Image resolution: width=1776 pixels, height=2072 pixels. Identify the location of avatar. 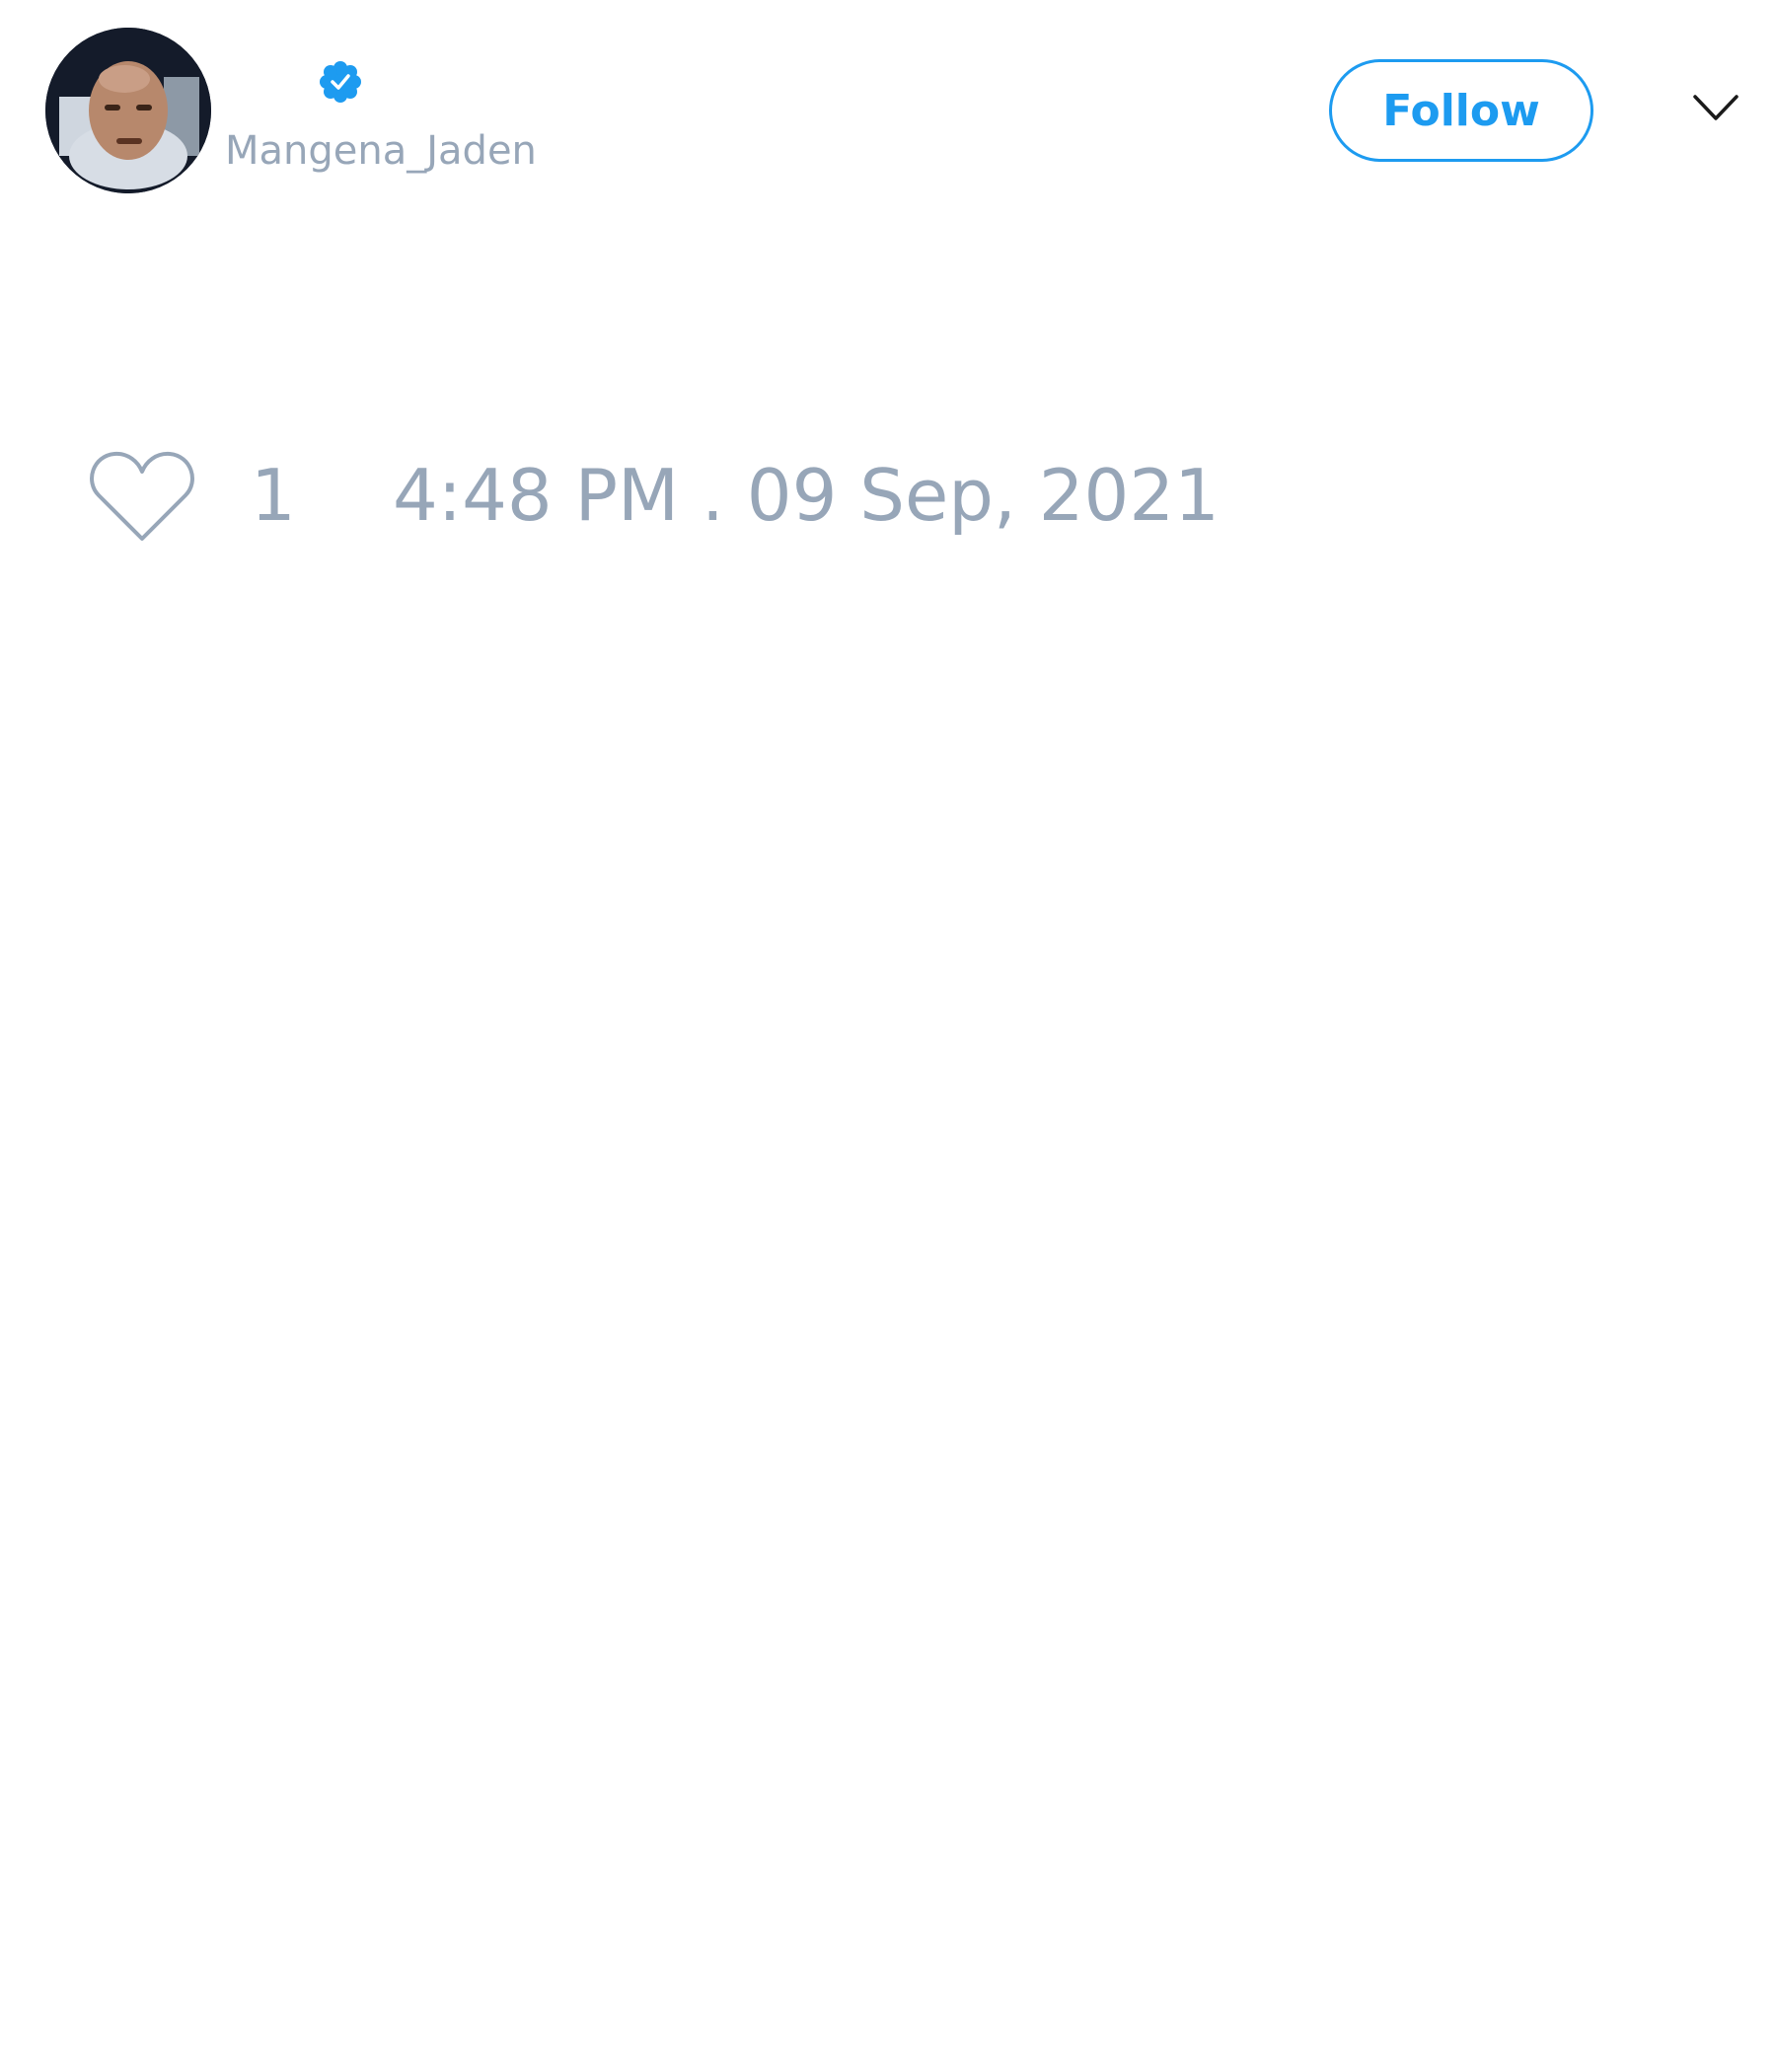
(128, 111).